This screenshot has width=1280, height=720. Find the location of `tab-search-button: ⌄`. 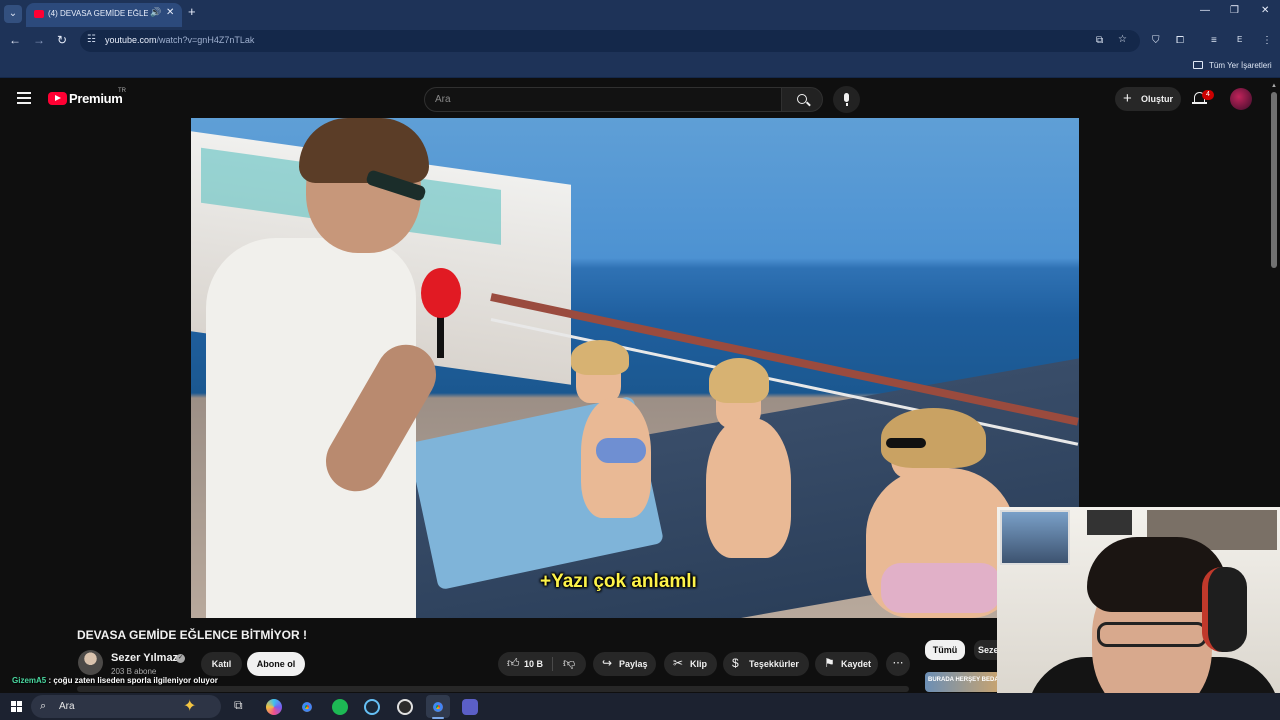

tab-search-button: ⌄ is located at coordinates (13, 14).